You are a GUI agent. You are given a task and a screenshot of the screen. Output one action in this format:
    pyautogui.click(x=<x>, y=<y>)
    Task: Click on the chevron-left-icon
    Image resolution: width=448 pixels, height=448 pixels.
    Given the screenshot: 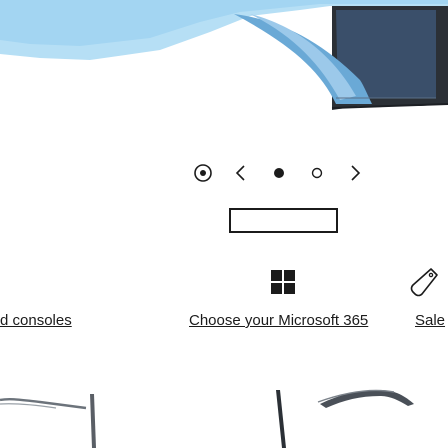 What is the action you would take?
    pyautogui.click(x=241, y=173)
    